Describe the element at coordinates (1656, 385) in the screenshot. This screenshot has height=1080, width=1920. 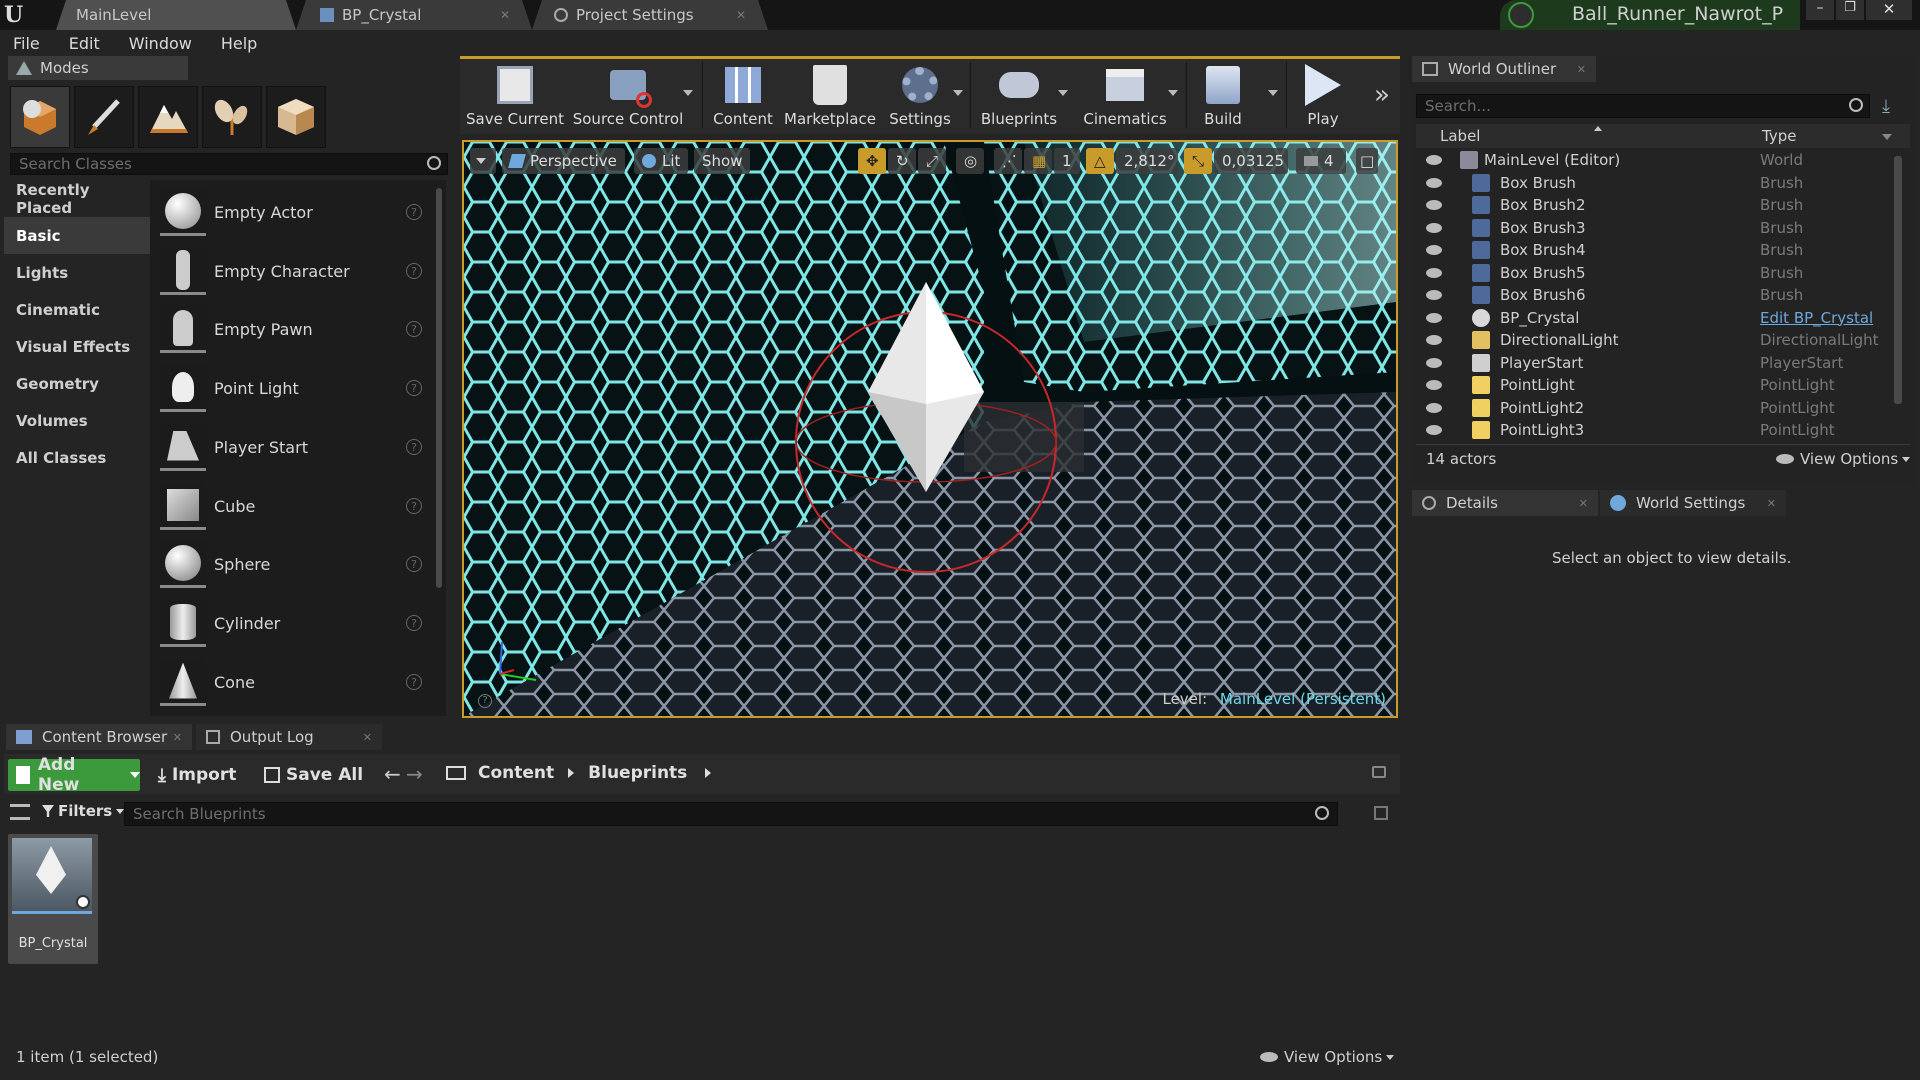
I see `outliner-row: PointLight PointLight` at that location.